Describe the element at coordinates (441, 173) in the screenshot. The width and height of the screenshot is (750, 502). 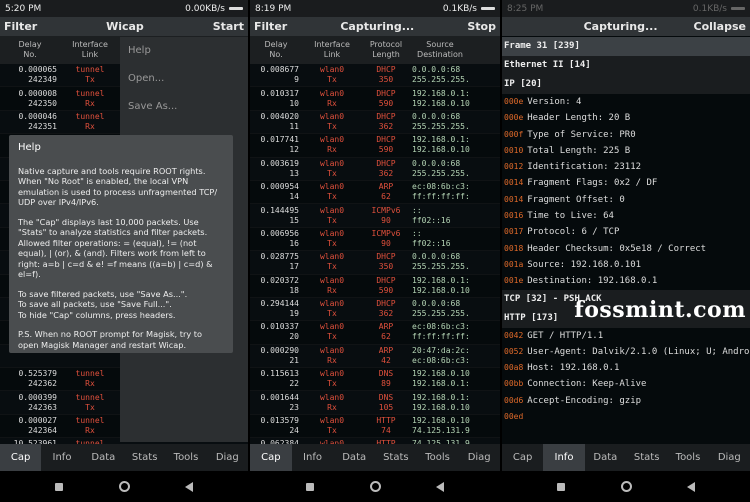
I see `source-cell-line2: 255.255.255.` at that location.